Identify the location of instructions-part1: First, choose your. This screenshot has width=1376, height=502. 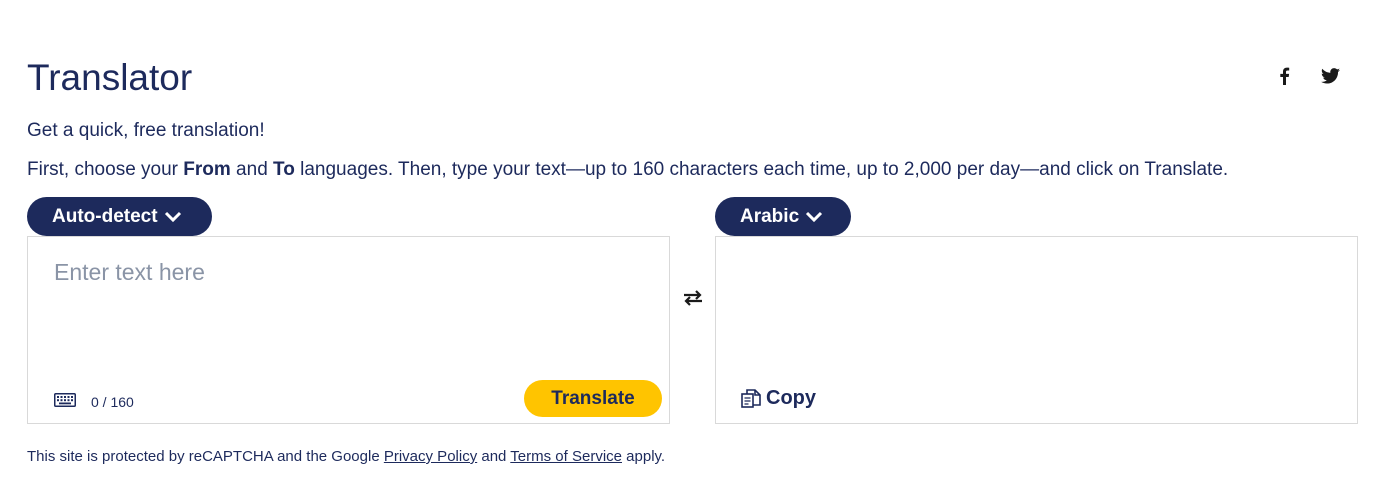
(105, 169).